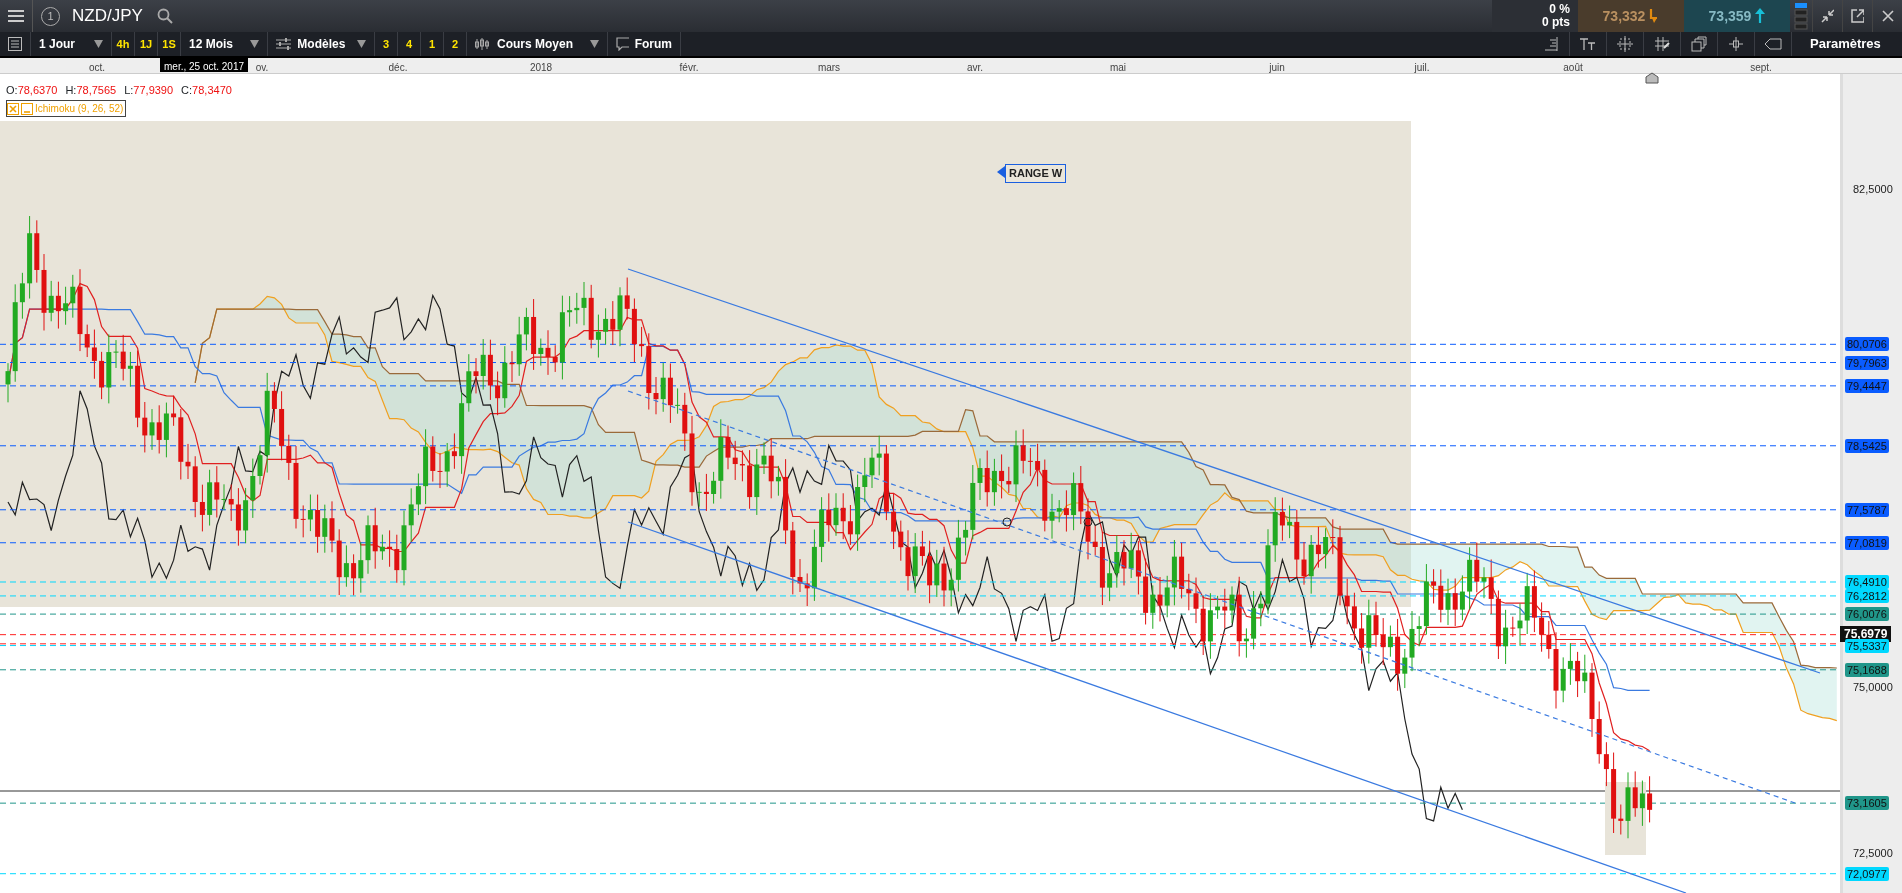  Describe the element at coordinates (1573, 68) in the screenshot. I see `month-label: août` at that location.